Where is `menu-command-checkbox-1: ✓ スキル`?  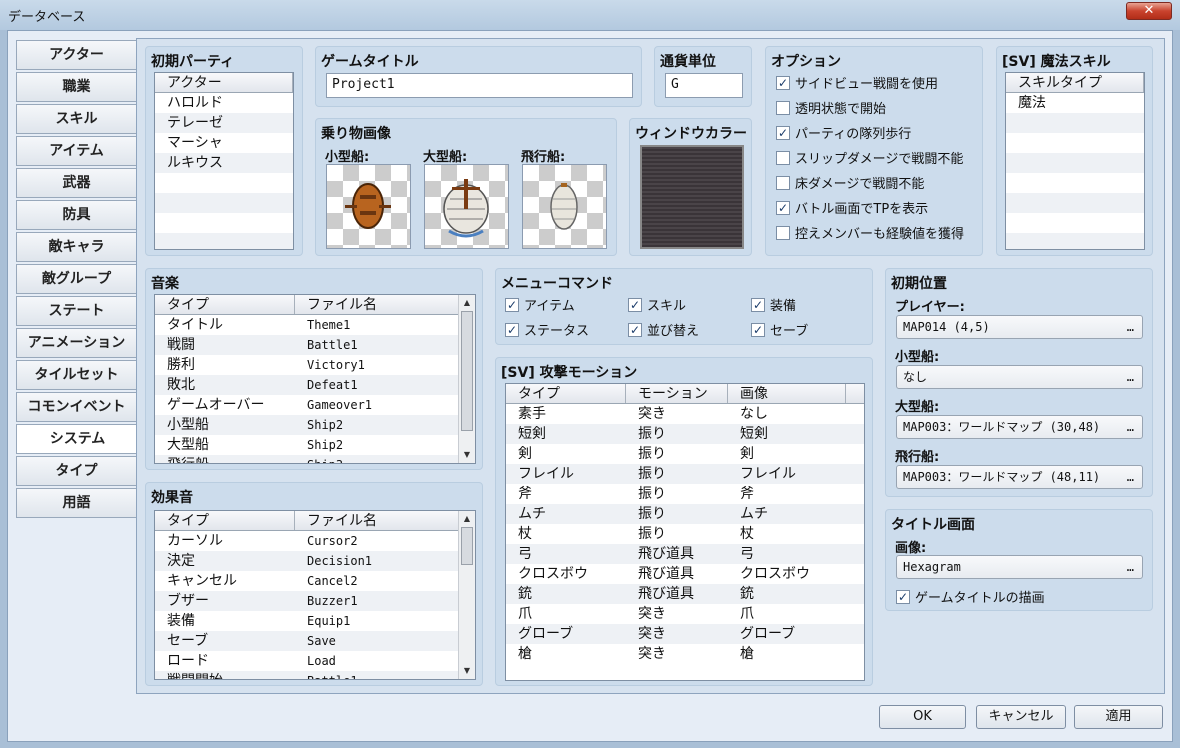
menu-command-checkbox-1: ✓ スキル is located at coordinates (657, 304).